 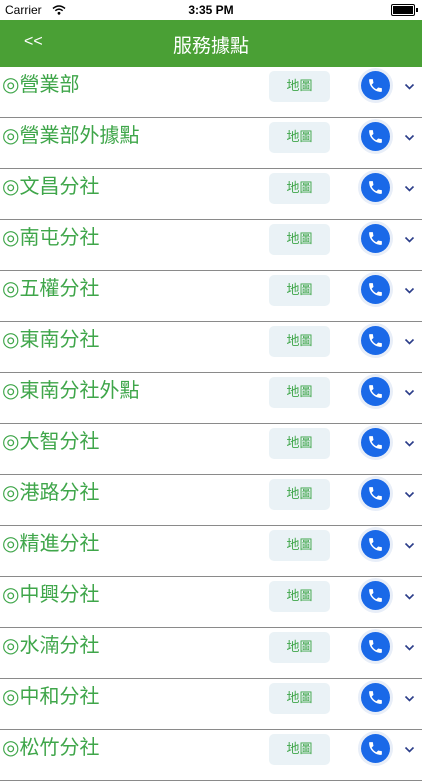 What do you see at coordinates (211, 551) in the screenshot?
I see `list-item: ◎精進分社 地圖` at bounding box center [211, 551].